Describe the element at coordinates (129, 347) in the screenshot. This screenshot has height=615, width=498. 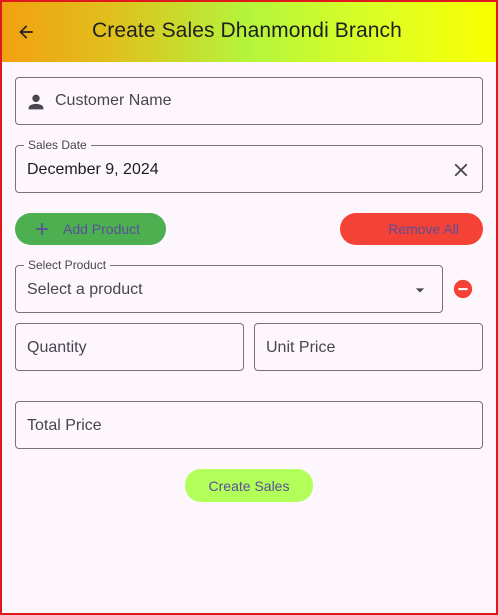
I see `quantity-field: Quantity` at that location.